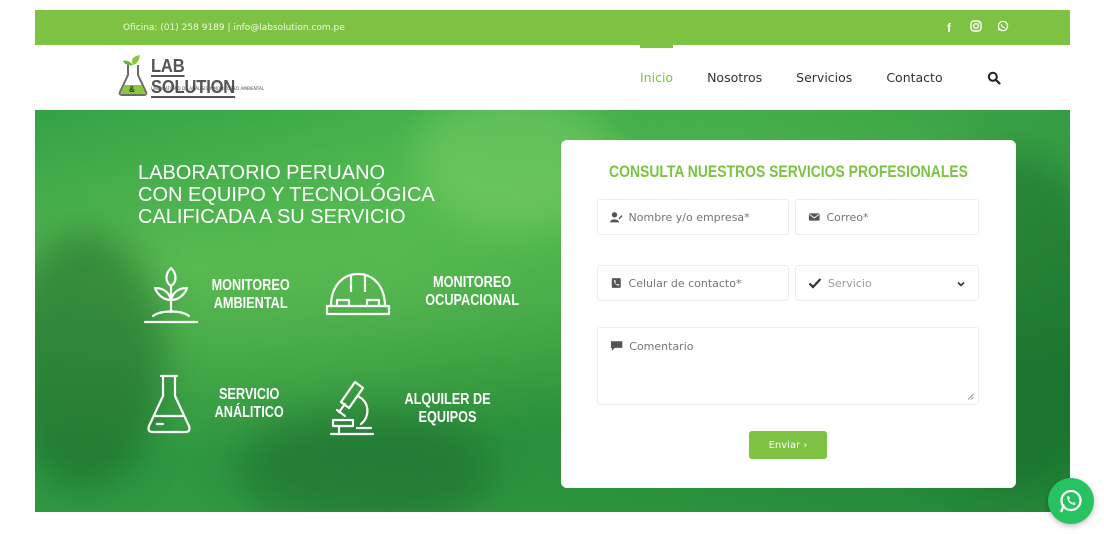 The width and height of the screenshot is (1104, 534). What do you see at coordinates (472, 300) in the screenshot?
I see `service-label: OCUPACIONAL` at bounding box center [472, 300].